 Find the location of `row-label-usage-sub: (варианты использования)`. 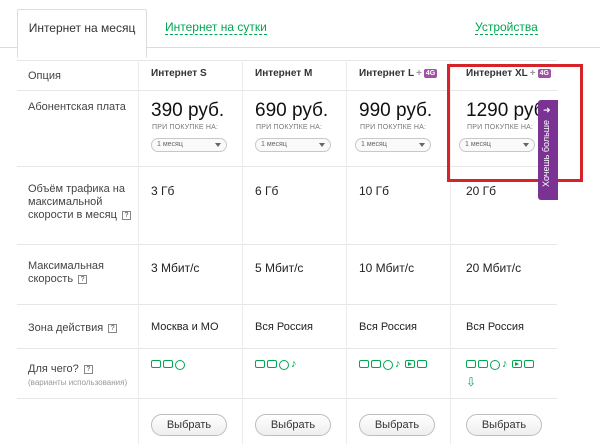

row-label-usage-sub: (варианты использования) is located at coordinates (78, 382).